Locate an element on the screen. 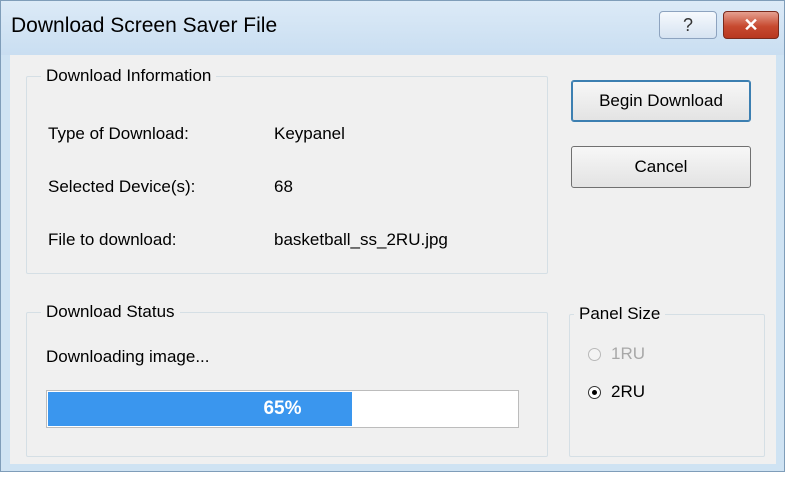 The height and width of the screenshot is (478, 785). title-bar: Download Screen Saver File ? ✕ is located at coordinates (392, 28).